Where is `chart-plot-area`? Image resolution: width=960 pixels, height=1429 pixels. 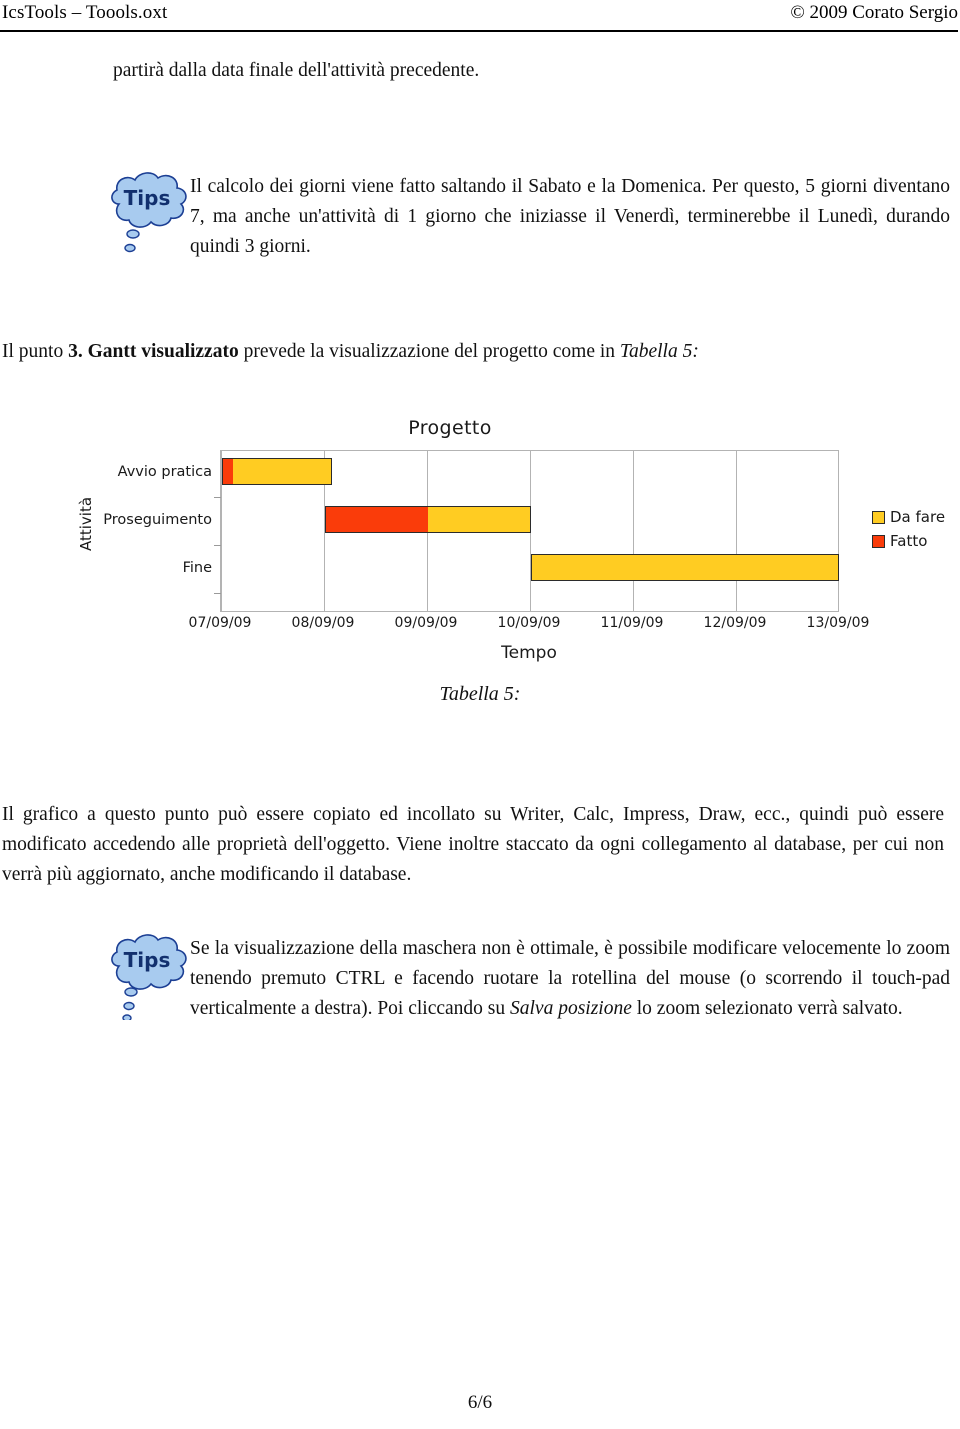 chart-plot-area is located at coordinates (526, 531).